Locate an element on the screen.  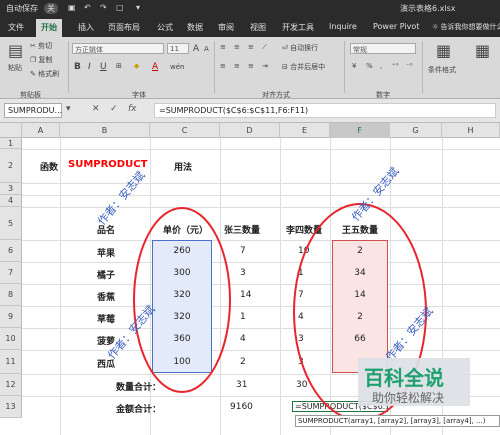
brand-name: 百科全说 is located at coordinates (404, 378).